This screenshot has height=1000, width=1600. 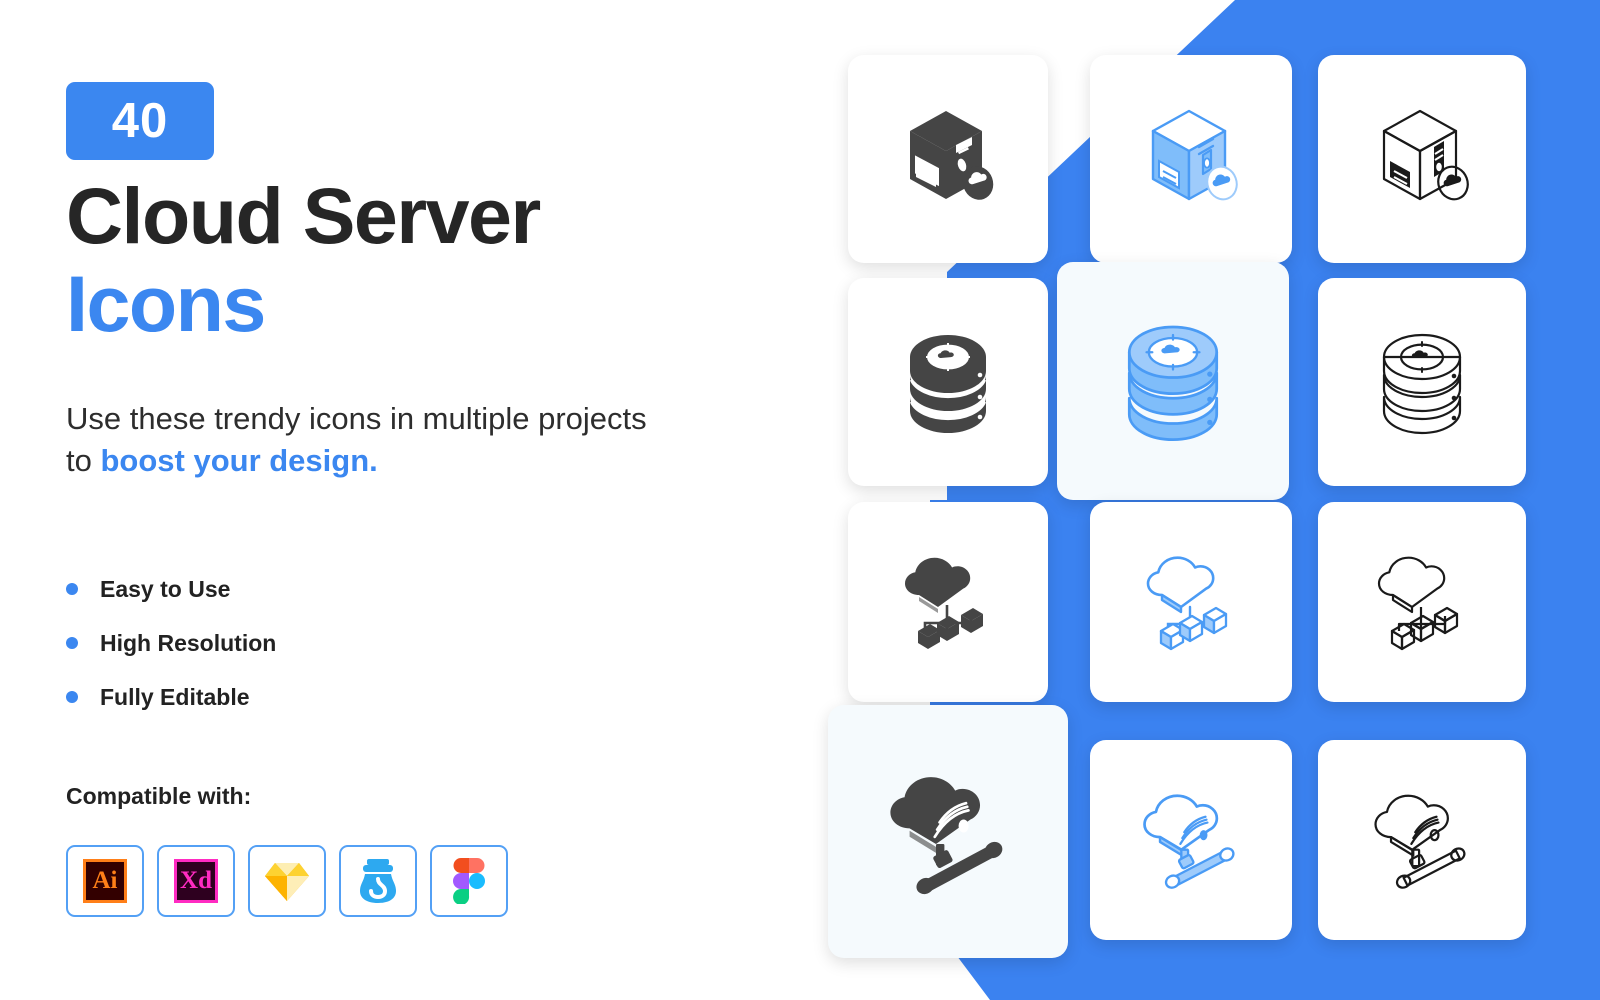 I want to click on compat-app-iconjar, so click(x=378, y=881).